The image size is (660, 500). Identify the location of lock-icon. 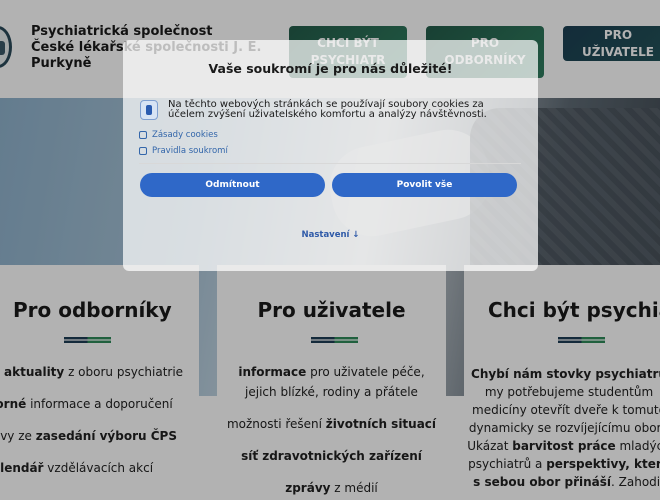
(143, 151).